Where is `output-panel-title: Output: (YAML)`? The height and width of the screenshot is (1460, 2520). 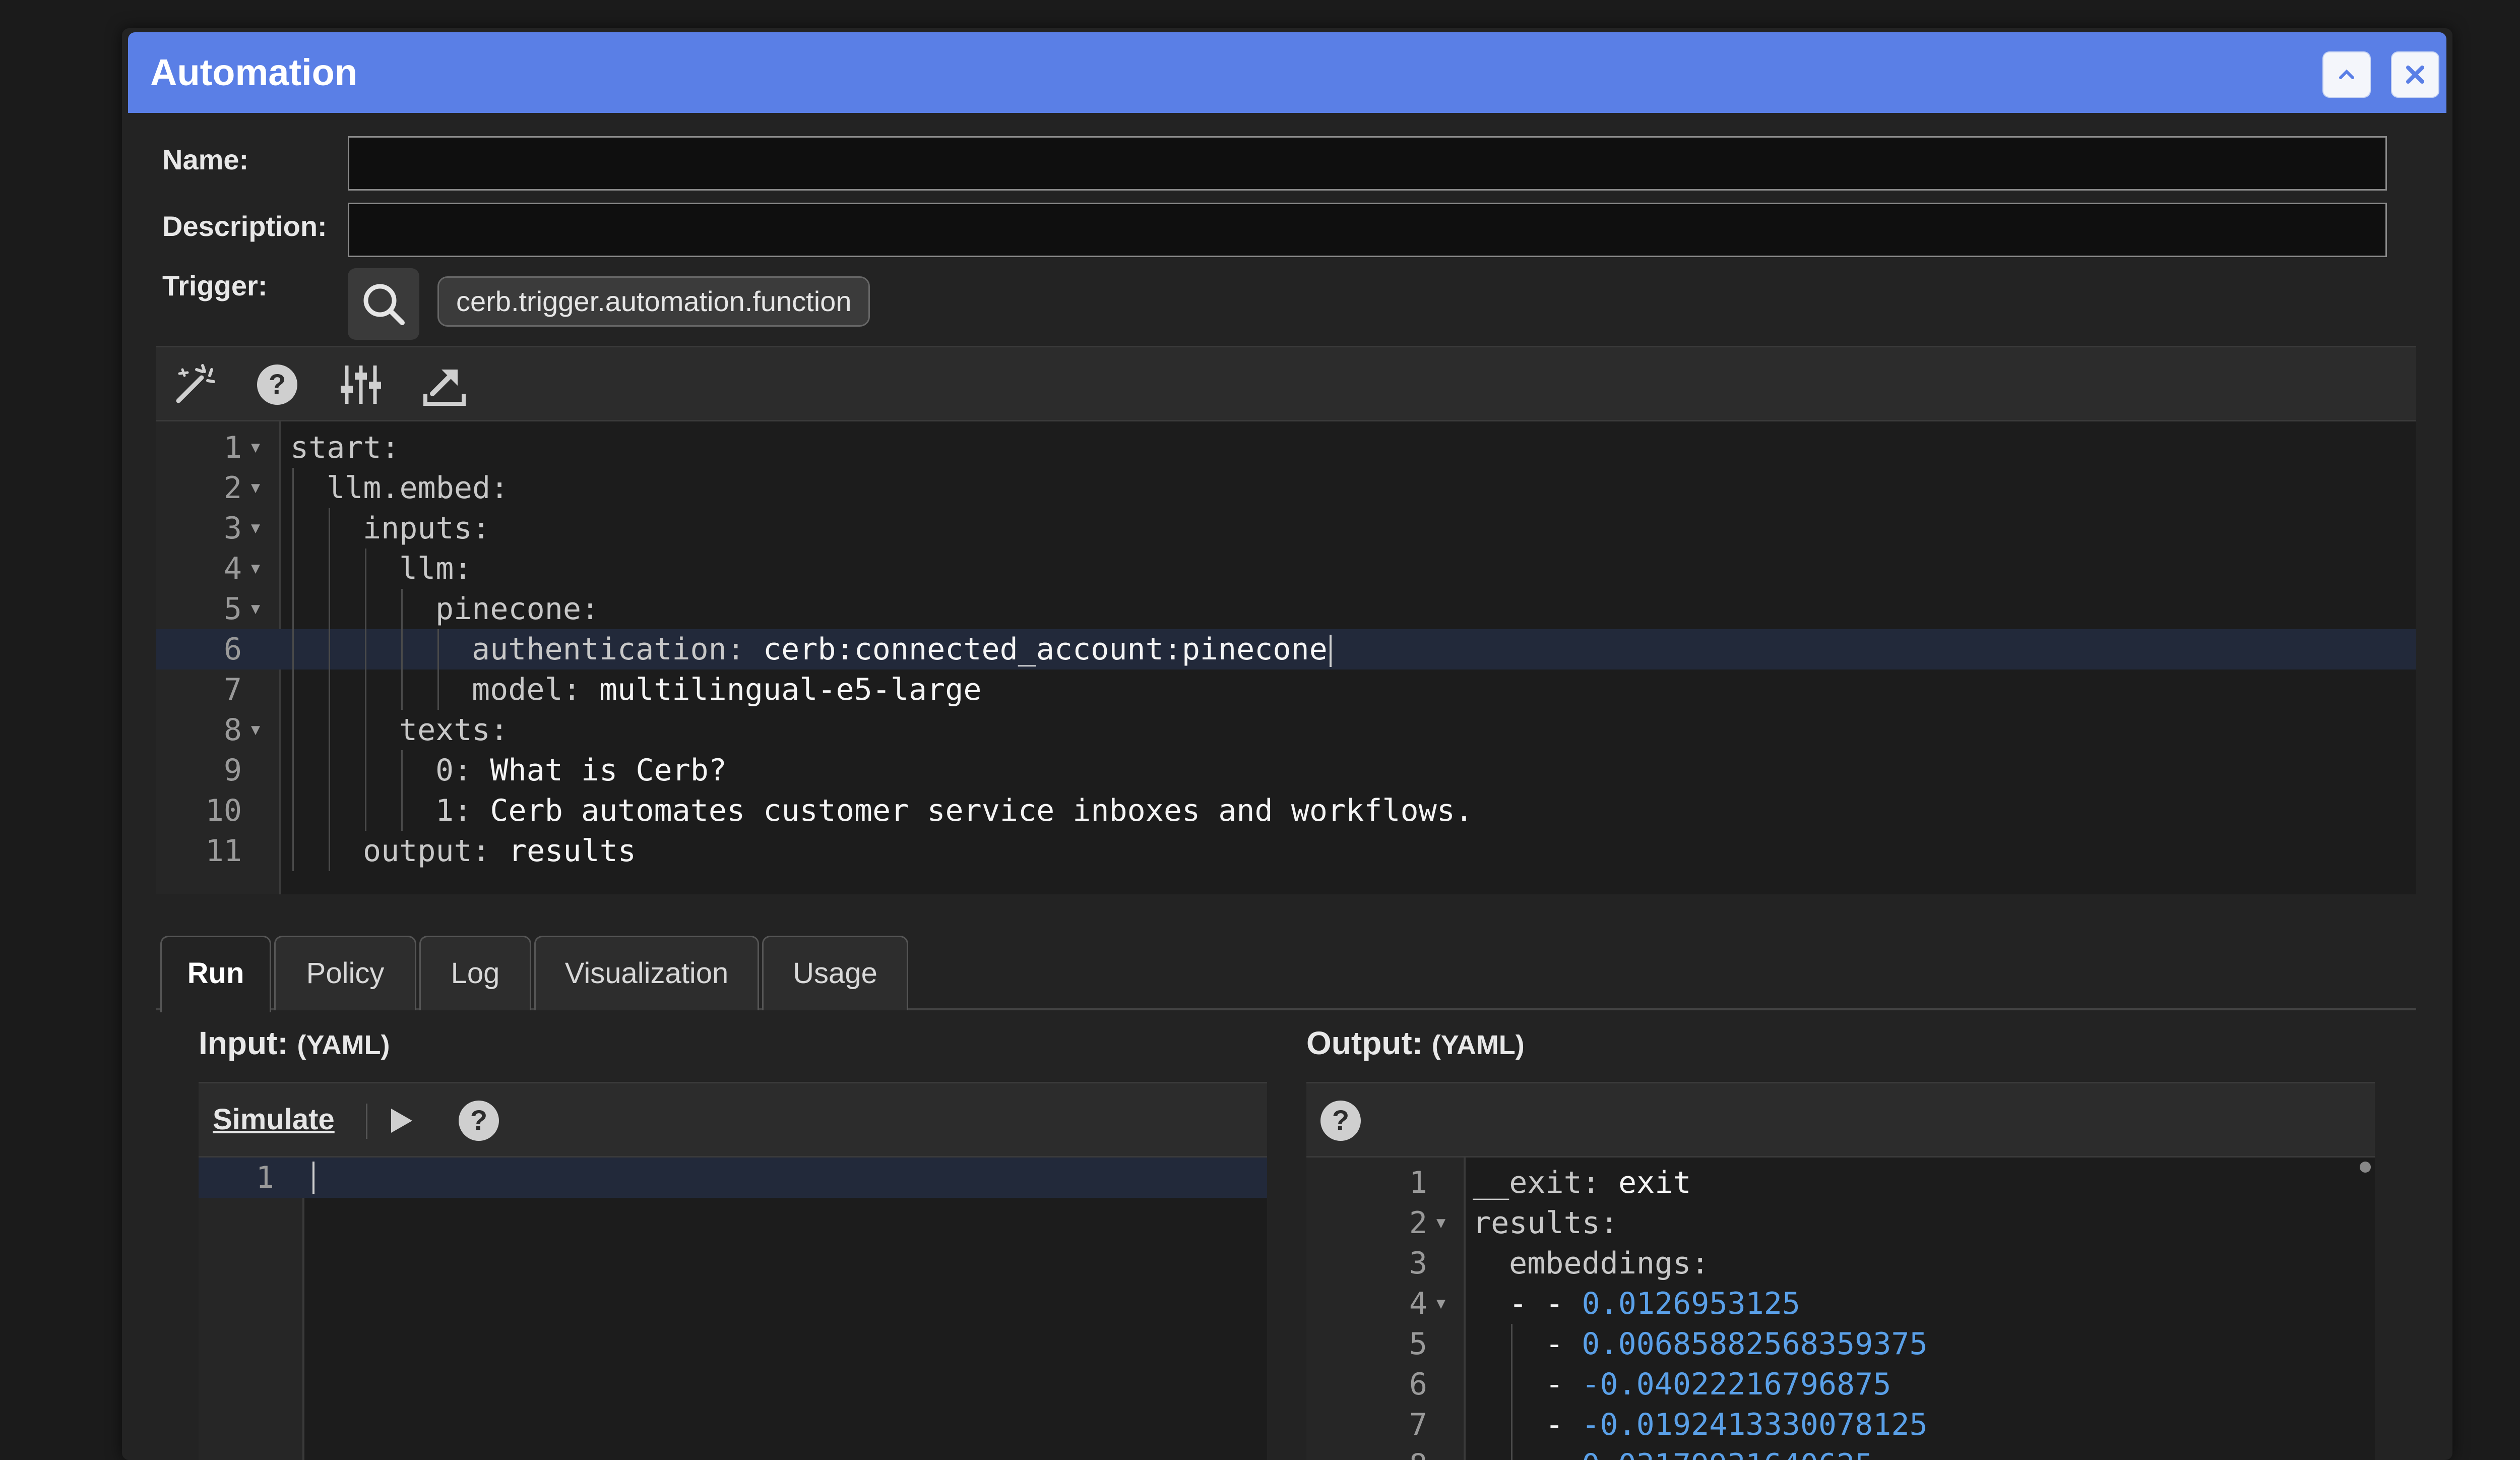
output-panel-title: Output: (YAML) is located at coordinates (1415, 1043).